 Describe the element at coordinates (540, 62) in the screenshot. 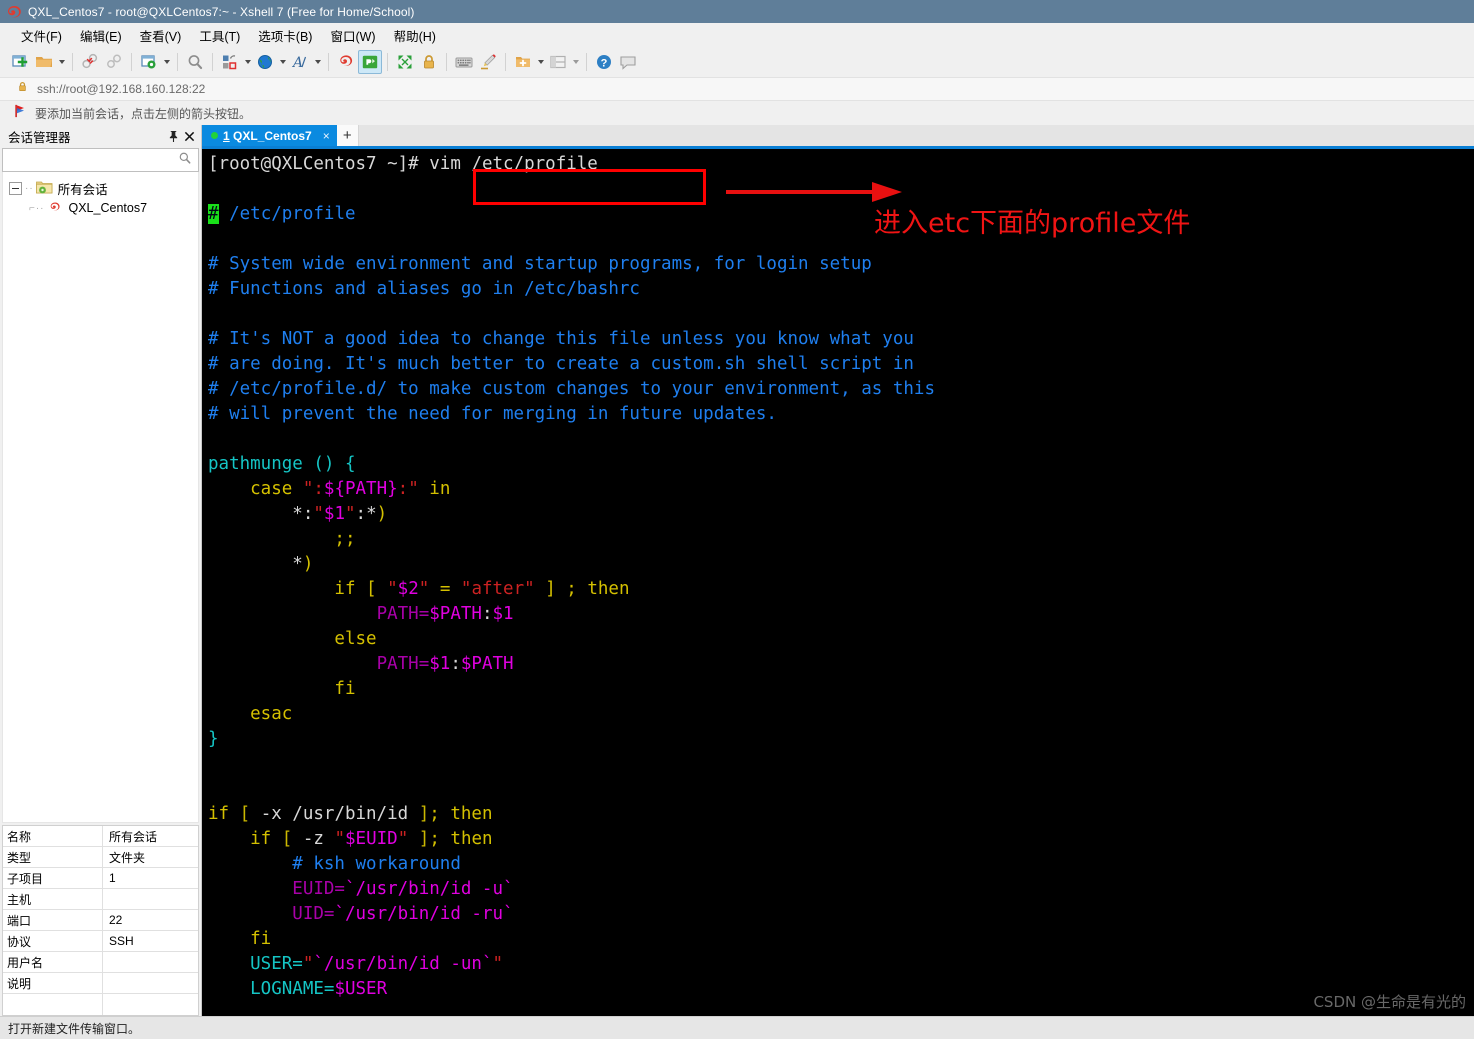

I see `new-folder-dropdown-caret` at that location.